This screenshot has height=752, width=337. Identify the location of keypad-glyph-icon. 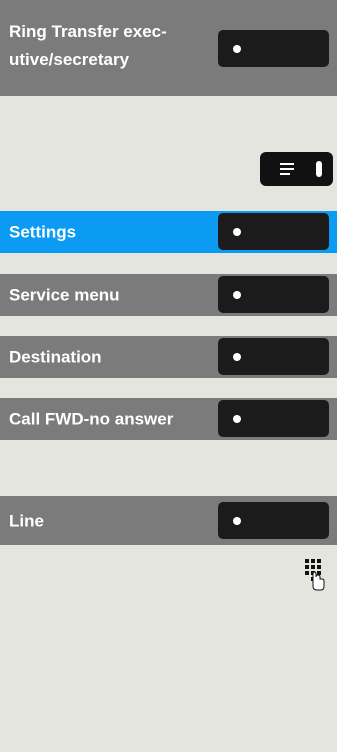
(315, 575).